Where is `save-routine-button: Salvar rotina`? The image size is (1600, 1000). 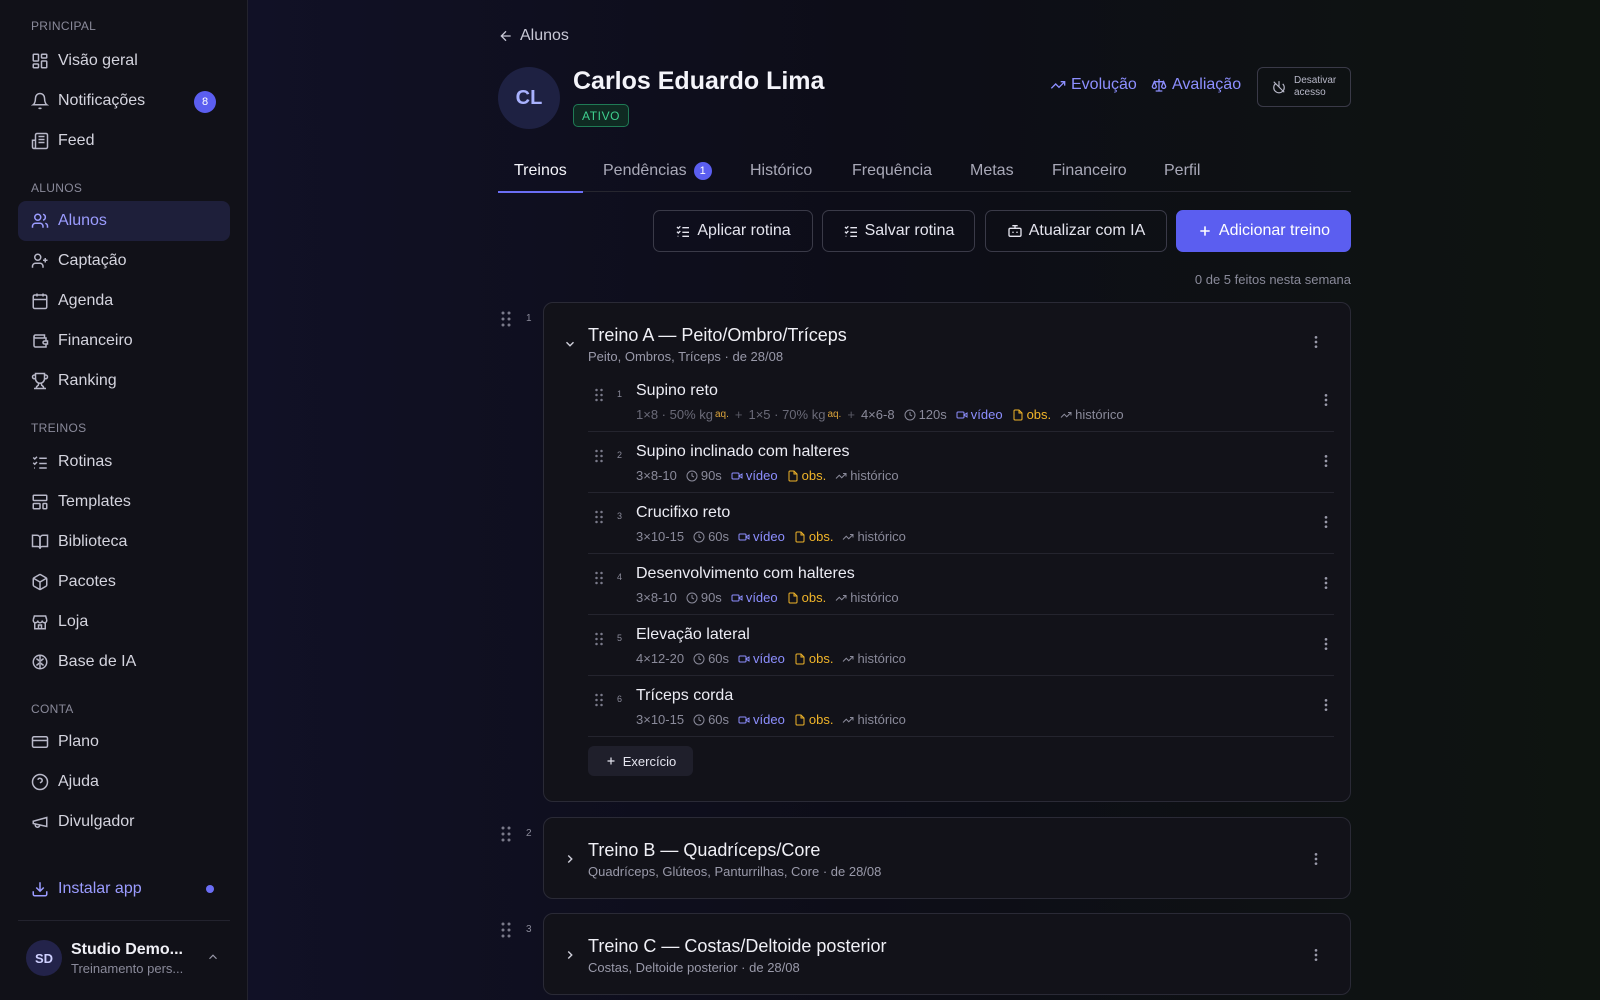 save-routine-button: Salvar rotina is located at coordinates (898, 231).